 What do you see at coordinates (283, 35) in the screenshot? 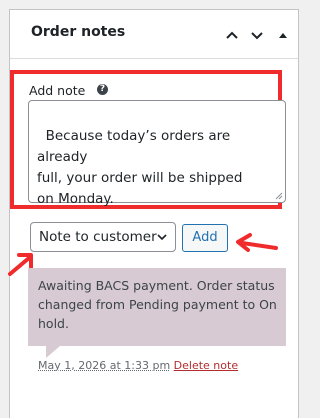
I see `triangle-up-icon` at bounding box center [283, 35].